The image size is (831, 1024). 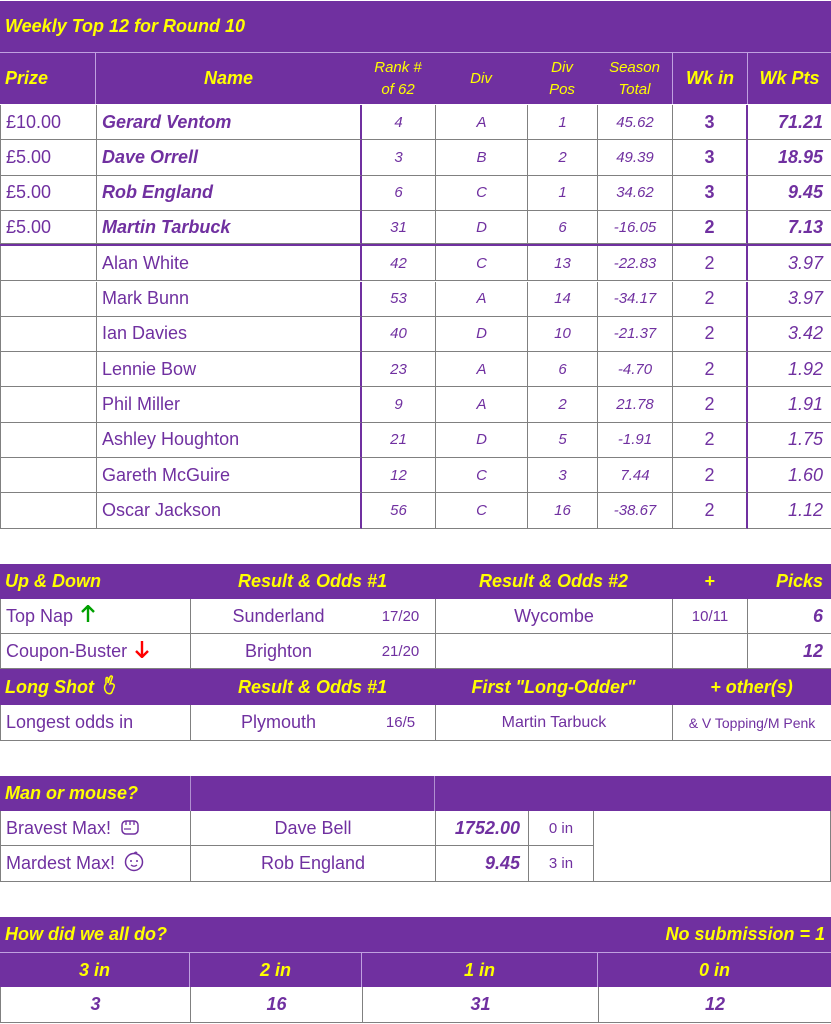 What do you see at coordinates (635, 123) in the screenshot?
I see `season-cell: 45.62` at bounding box center [635, 123].